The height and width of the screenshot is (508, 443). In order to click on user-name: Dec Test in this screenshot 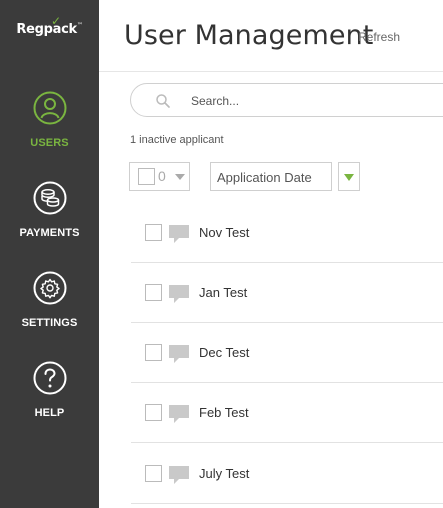, I will do `click(224, 352)`.